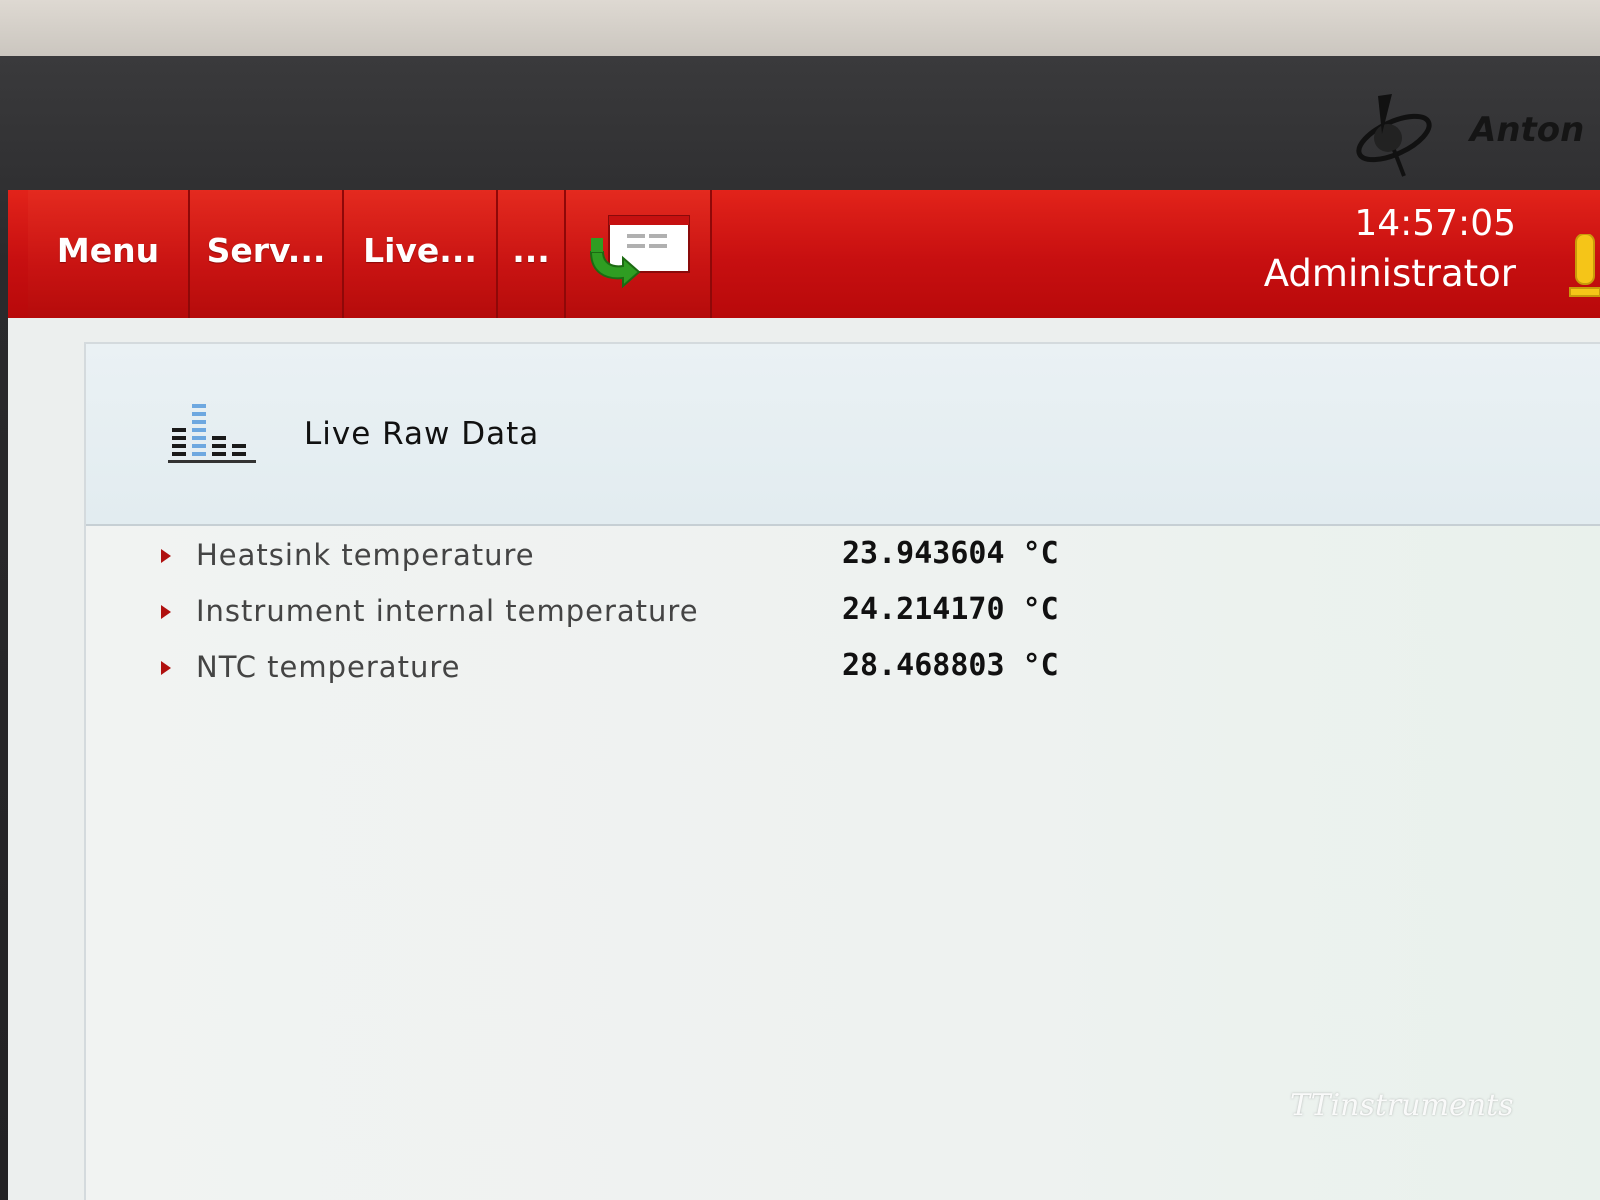 This screenshot has height=1200, width=1600. Describe the element at coordinates (108, 250) in the screenshot. I see `tab-menu-label: Menu` at that location.